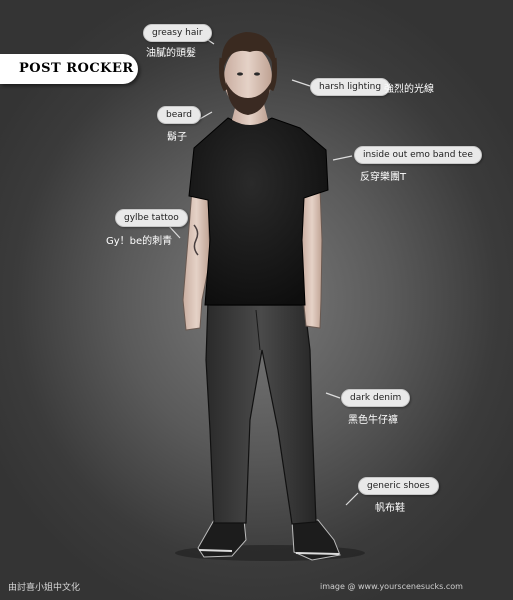 This screenshot has height=600, width=513. Describe the element at coordinates (44, 588) in the screenshot. I see `translator-credit: 由討喜小姐中文化` at that location.